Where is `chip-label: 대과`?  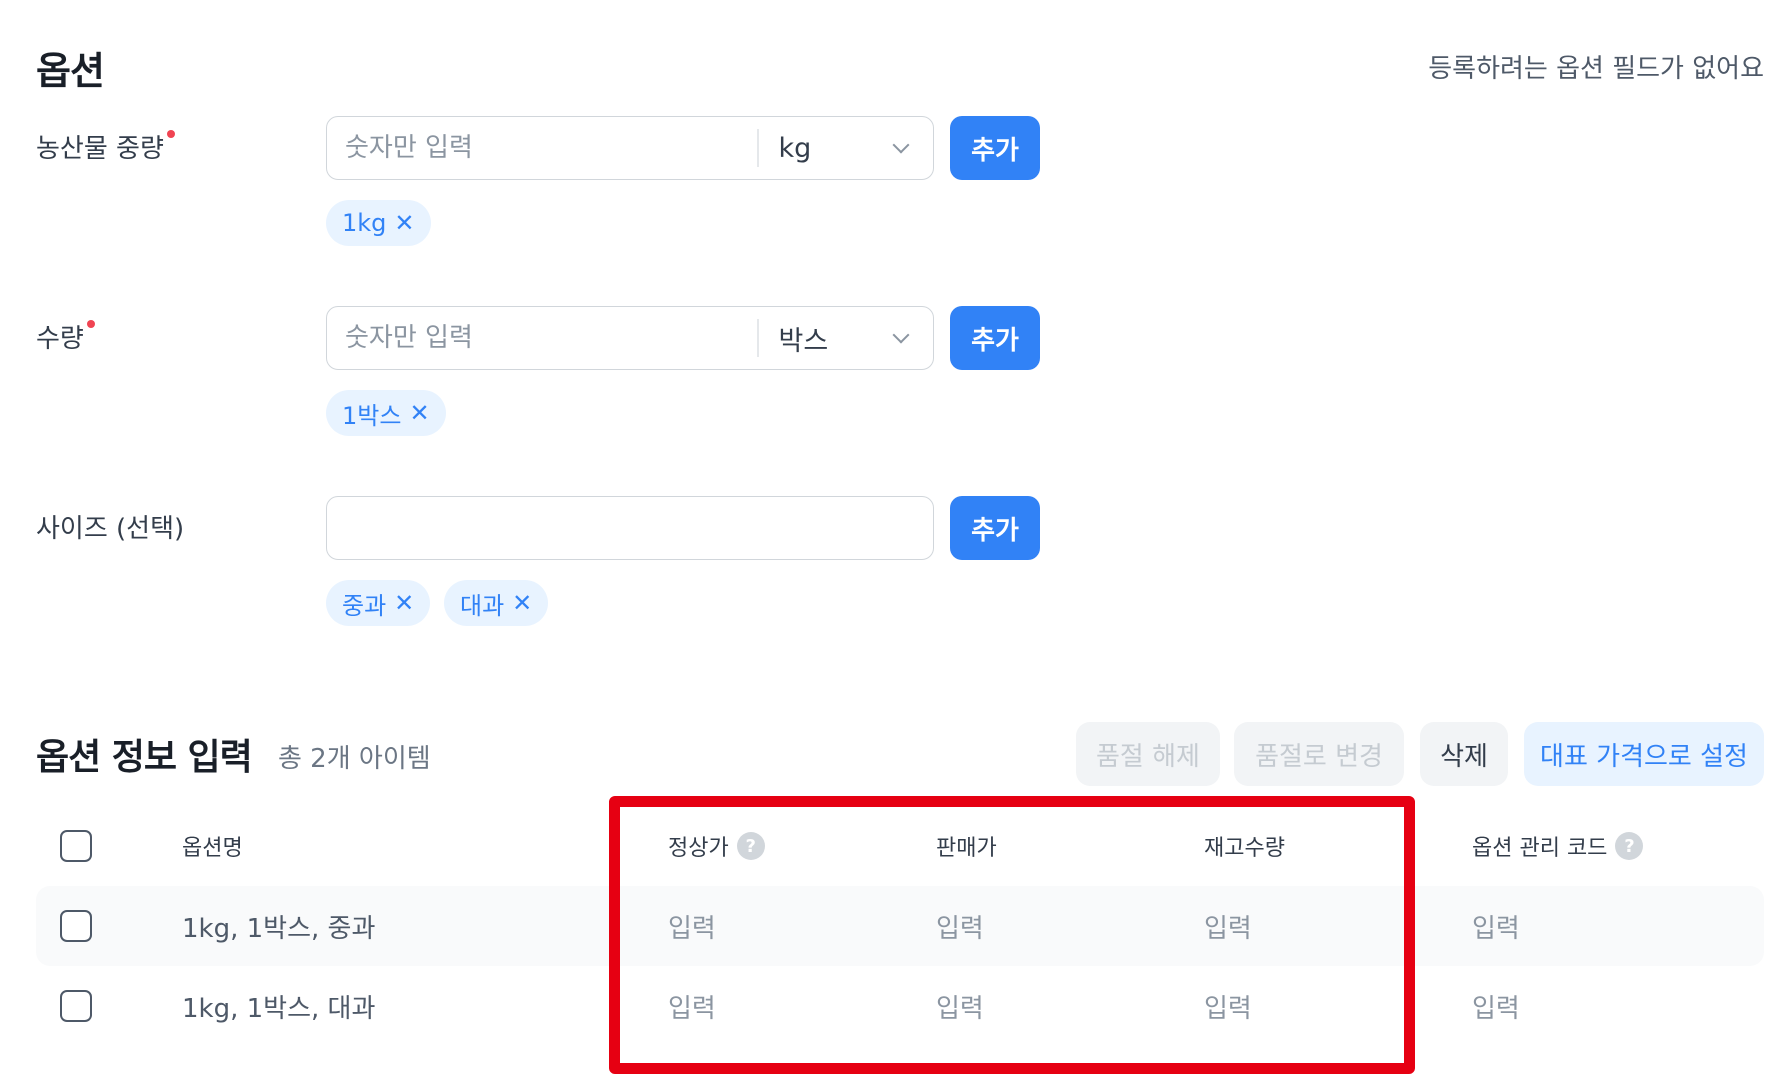
chip-label: 대과 is located at coordinates (482, 605).